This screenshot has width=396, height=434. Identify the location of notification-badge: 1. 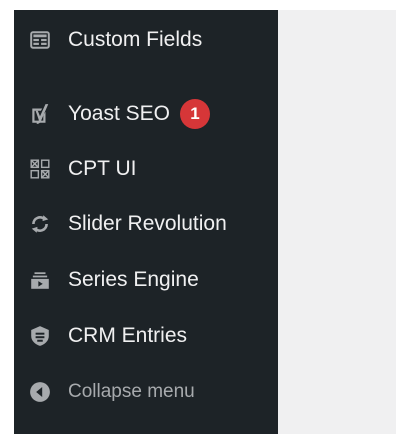
(194, 114).